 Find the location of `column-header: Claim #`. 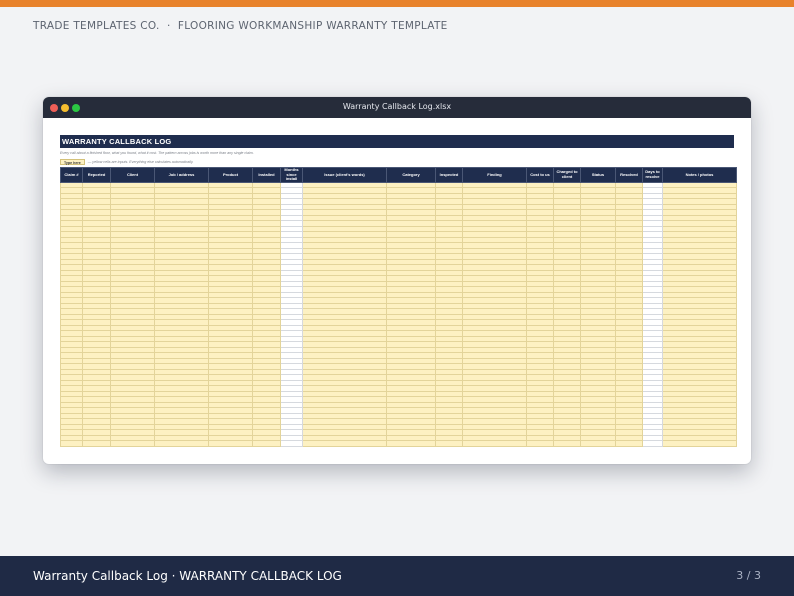

column-header: Claim # is located at coordinates (71, 175).